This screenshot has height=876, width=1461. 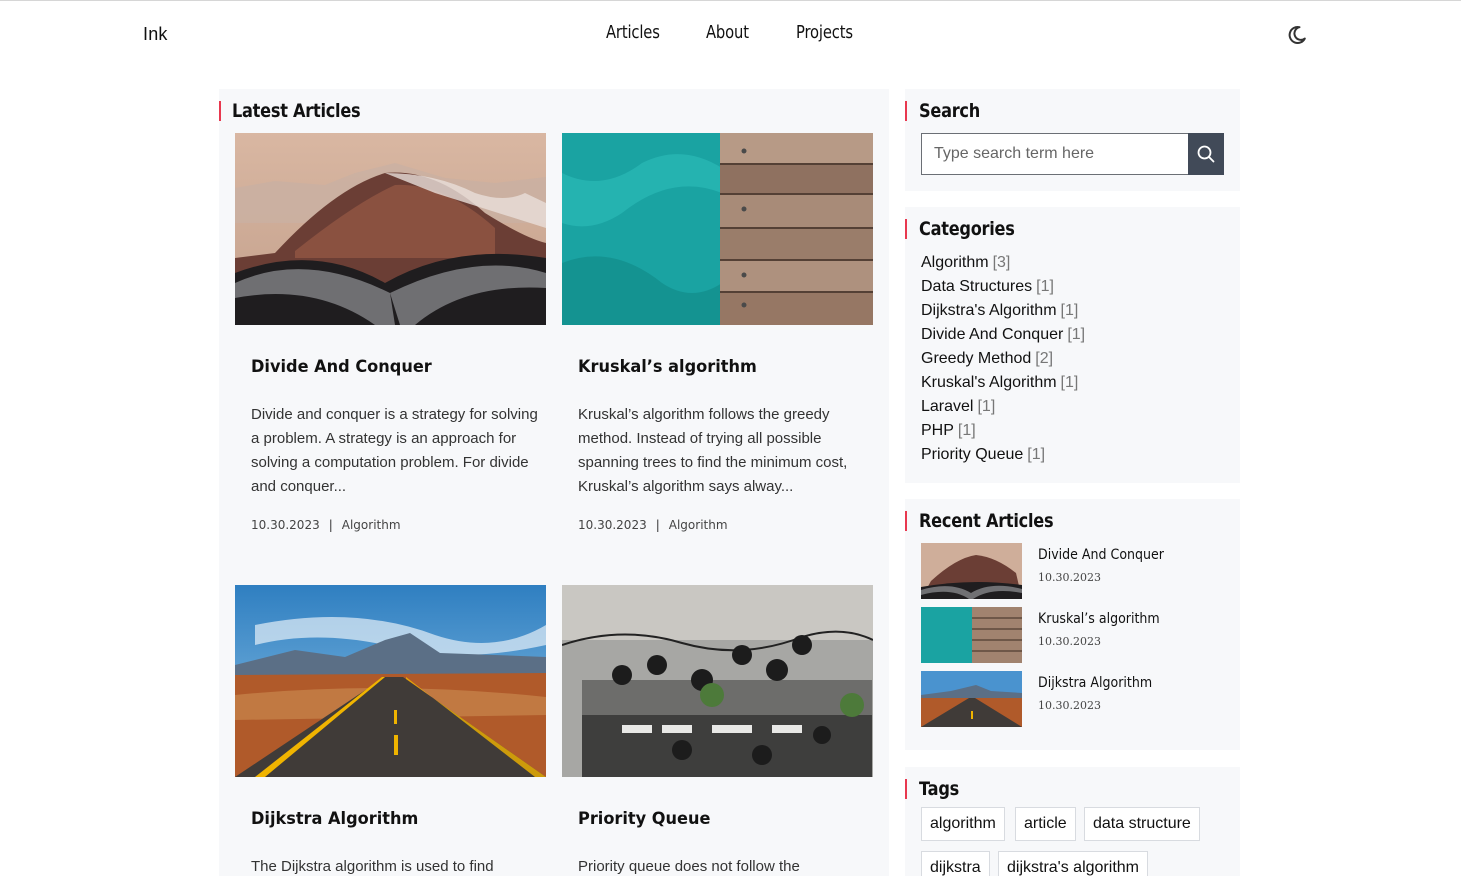 What do you see at coordinates (986, 521) in the screenshot?
I see `section-title-recent: Recent Articles` at bounding box center [986, 521].